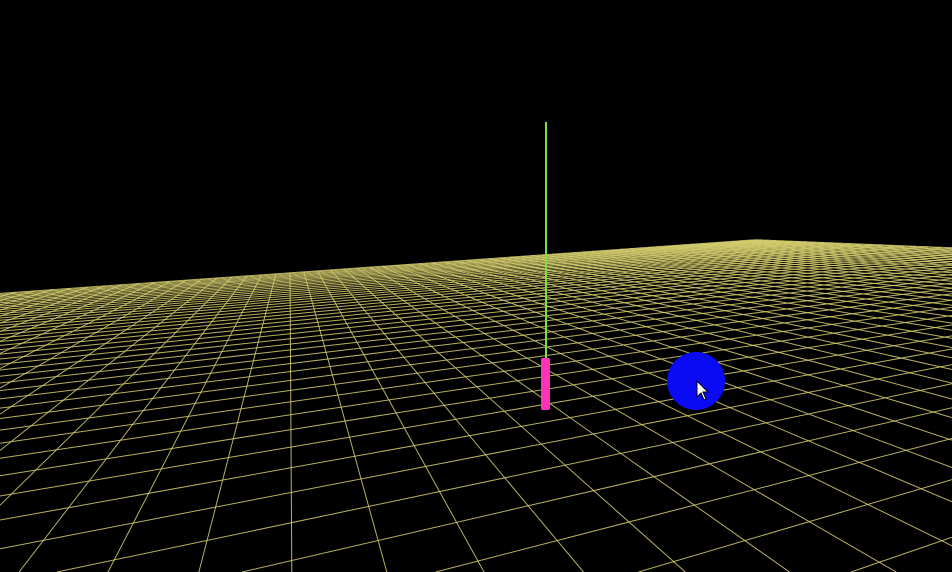 Image resolution: width=952 pixels, height=572 pixels. Describe the element at coordinates (545, 384) in the screenshot. I see `pink-cylinder-object` at that location.